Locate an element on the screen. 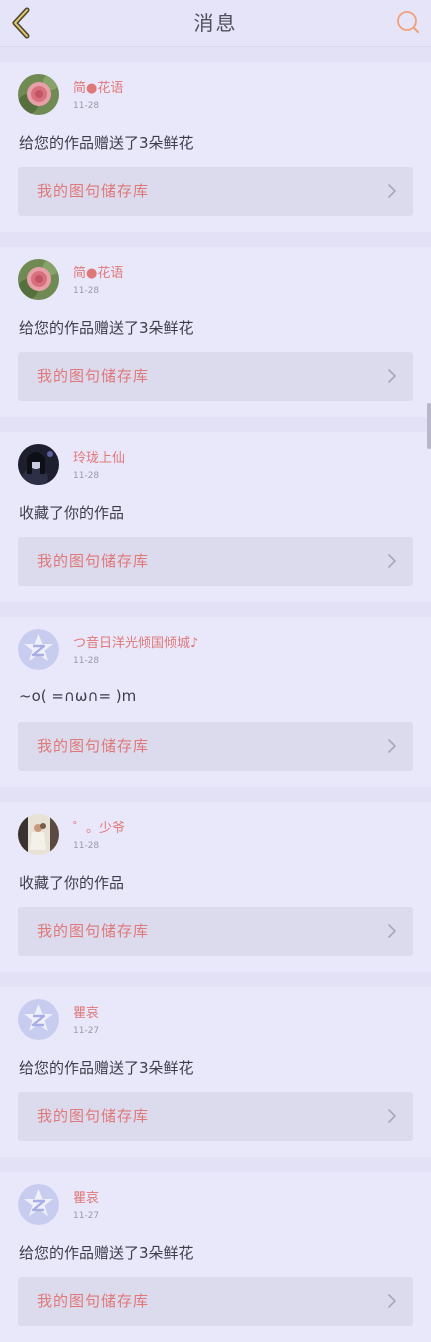 This screenshot has height=1342, width=431. message-item: つ音日洋光倾国倾城♪ 11-28 ~o( =∩ω∩= )m 我的图句储存库 is located at coordinates (215, 702).